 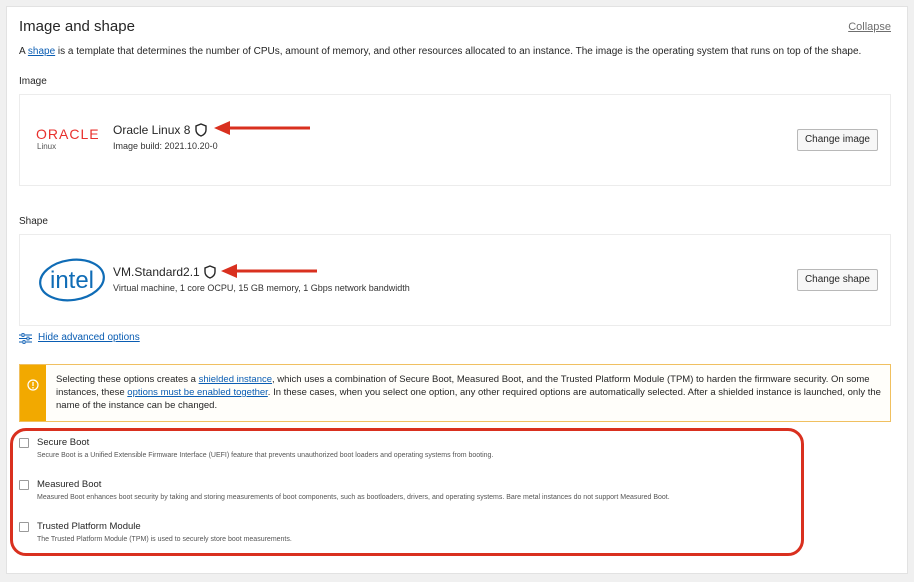 I want to click on annotation-arrow-shape, so click(x=269, y=271).